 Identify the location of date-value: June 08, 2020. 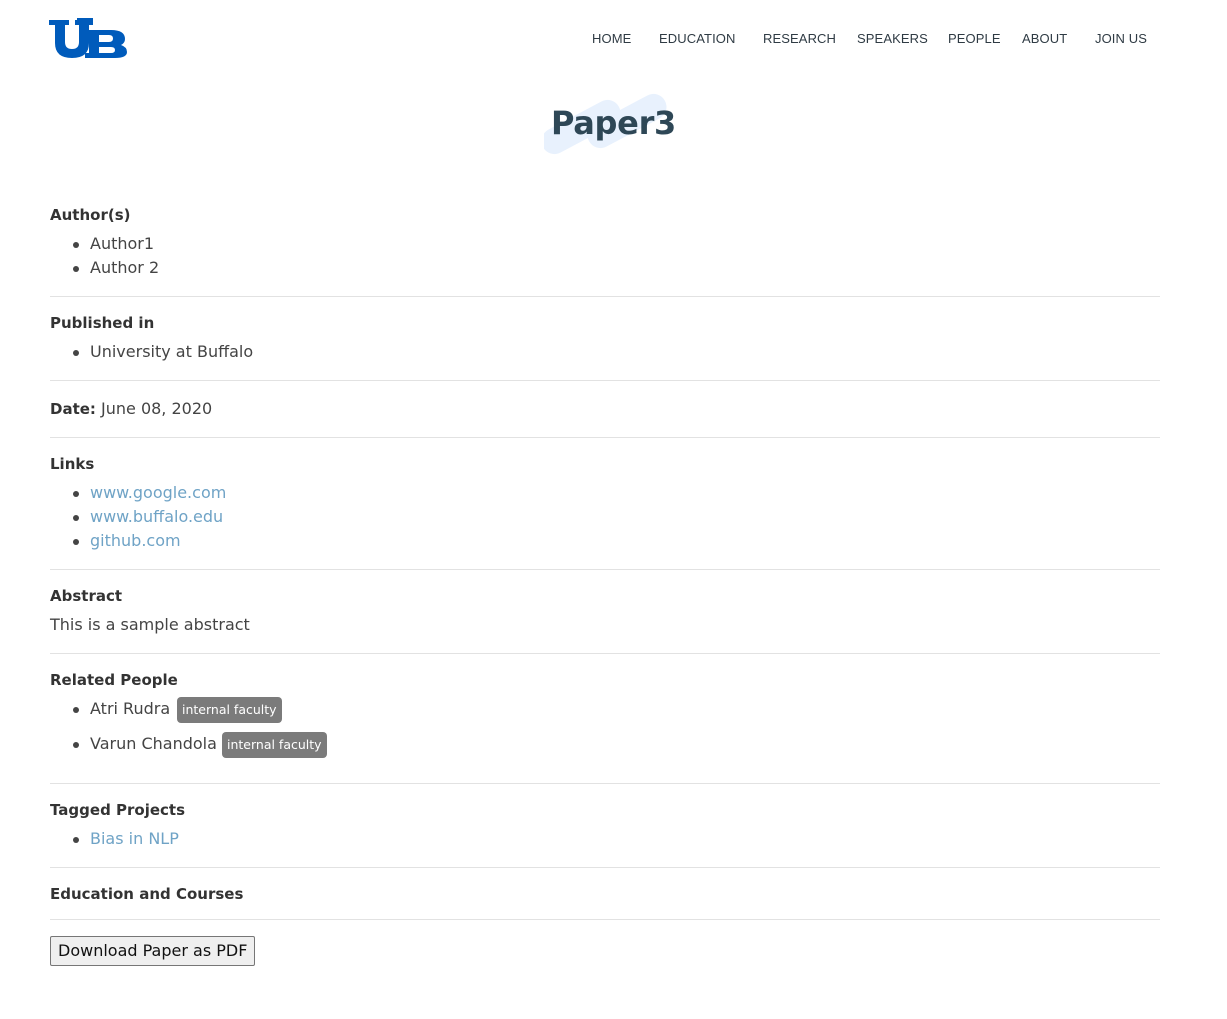
(157, 408).